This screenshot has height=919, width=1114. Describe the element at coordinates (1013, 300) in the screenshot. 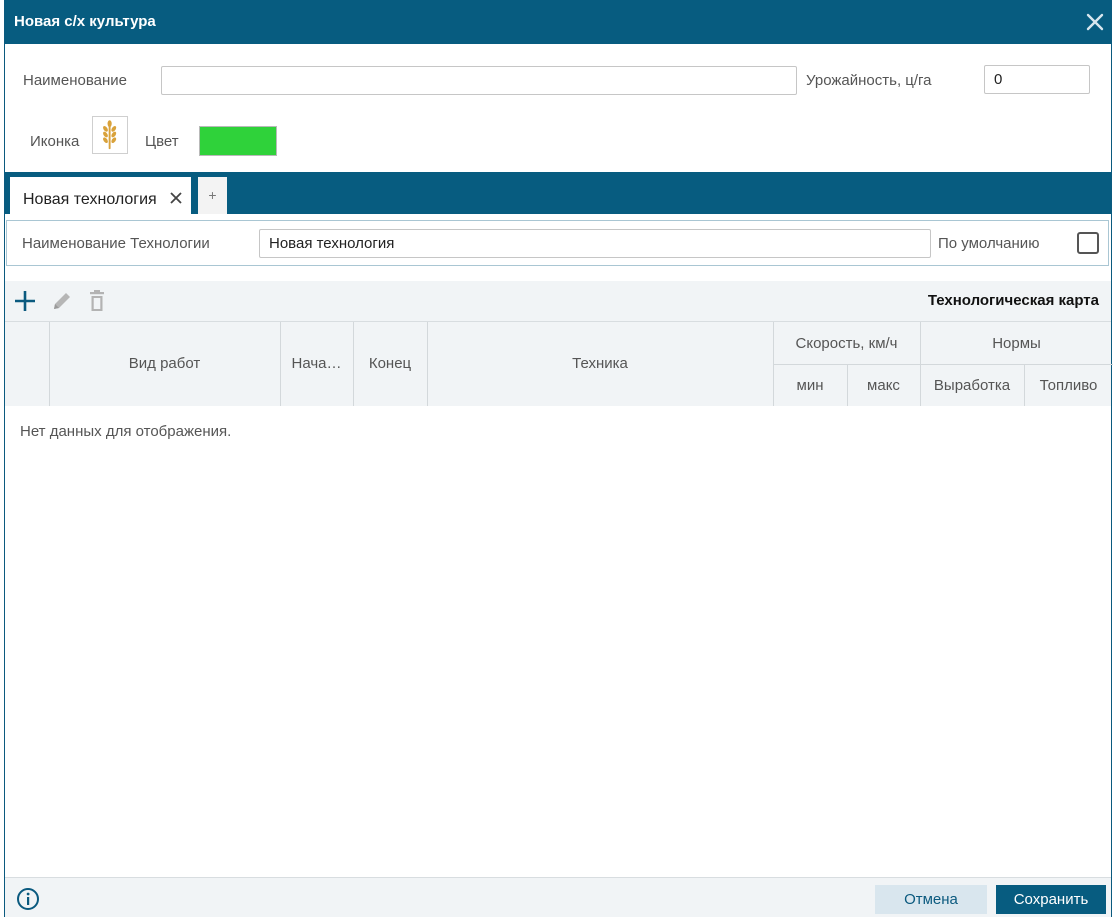

I see `tech-map-title: Технологическая карта` at that location.